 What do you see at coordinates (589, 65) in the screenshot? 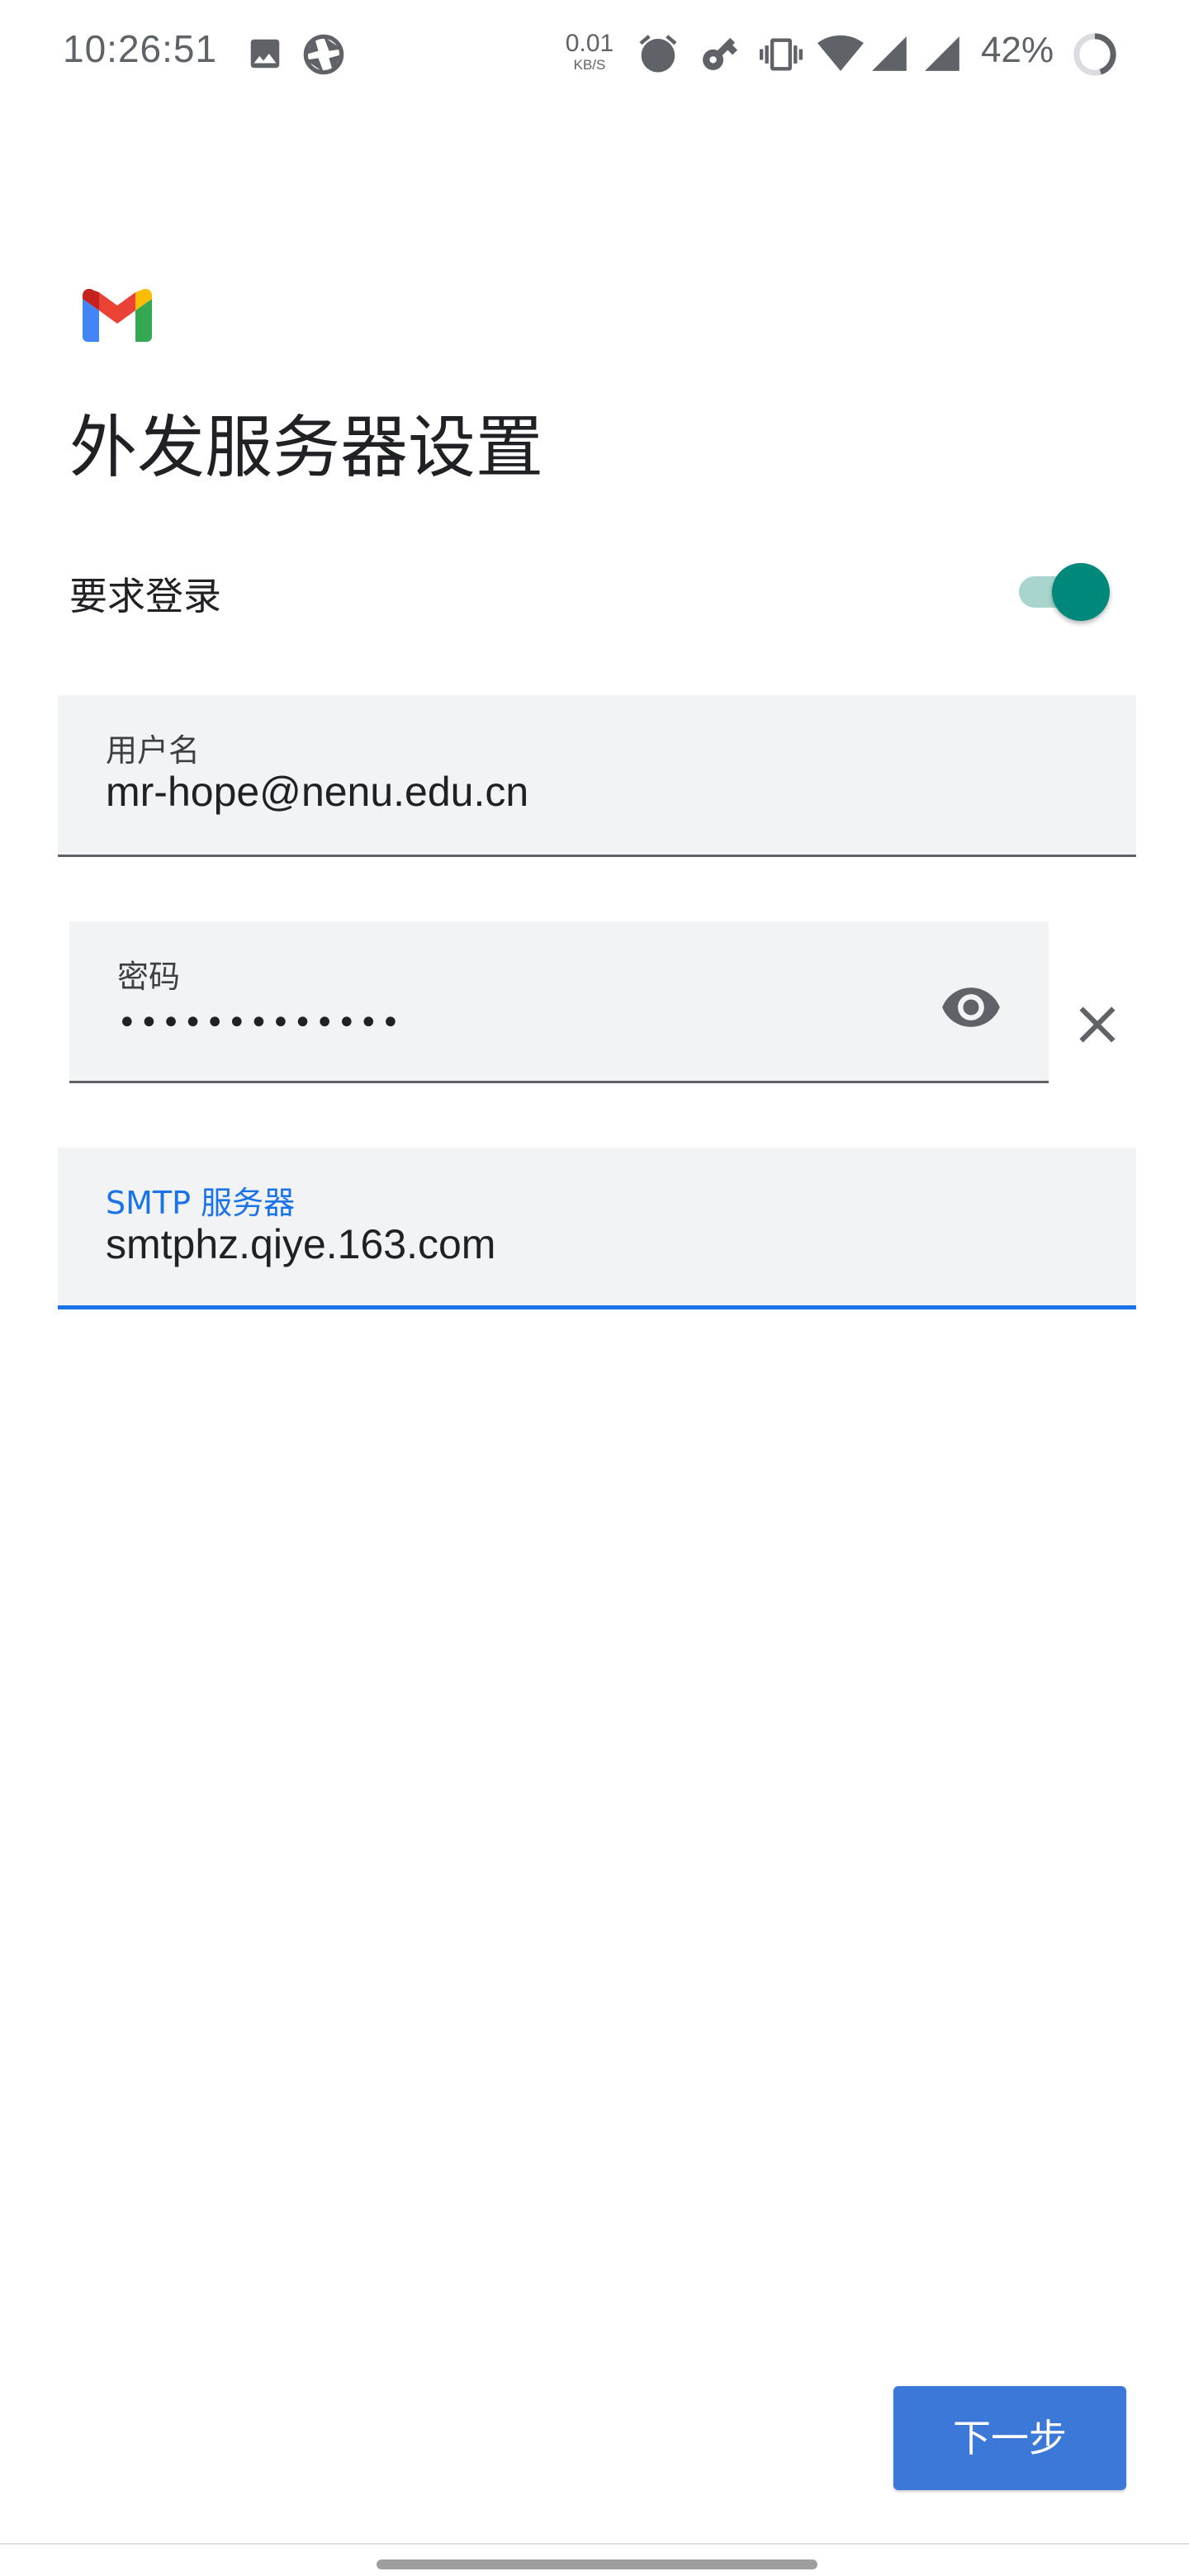
I see `network-speed-unit: KB/S` at bounding box center [589, 65].